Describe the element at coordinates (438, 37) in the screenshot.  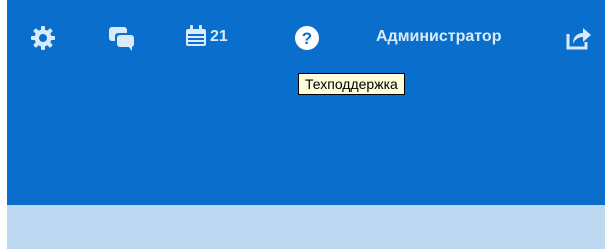
I see `user-name-link: Администратор` at that location.